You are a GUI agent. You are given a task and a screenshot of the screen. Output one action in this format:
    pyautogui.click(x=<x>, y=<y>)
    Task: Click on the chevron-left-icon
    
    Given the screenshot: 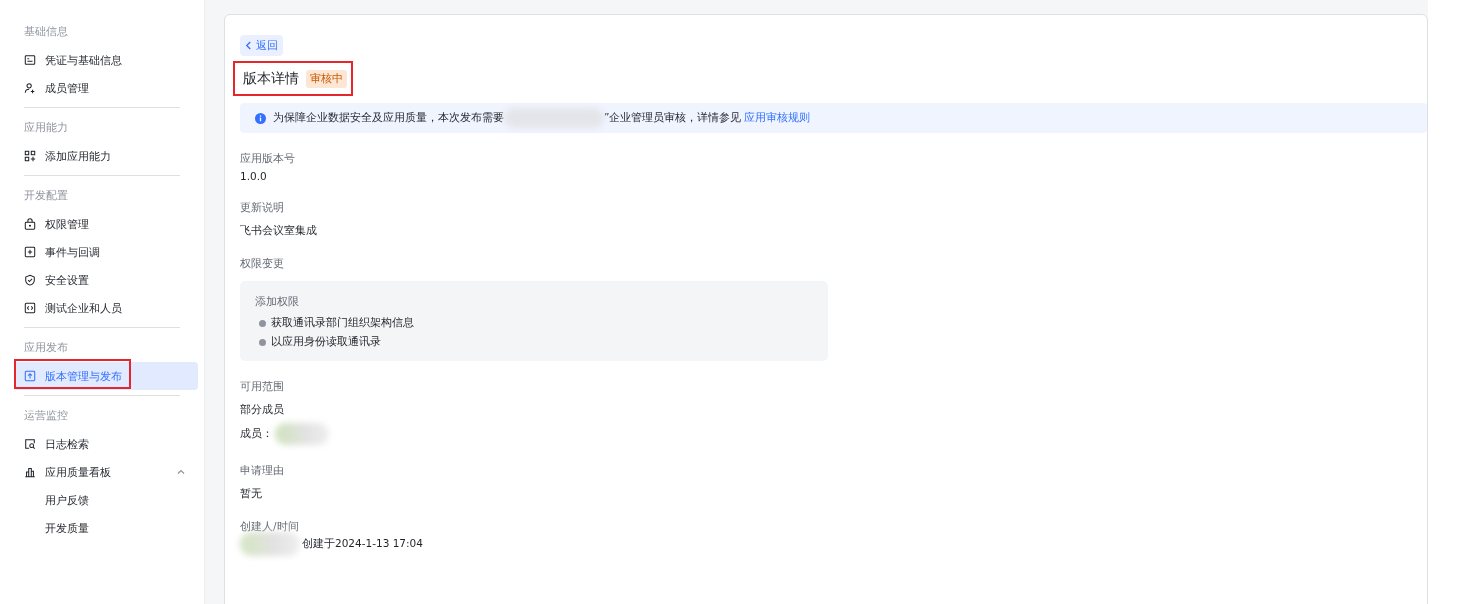 What is the action you would take?
    pyautogui.click(x=248, y=45)
    